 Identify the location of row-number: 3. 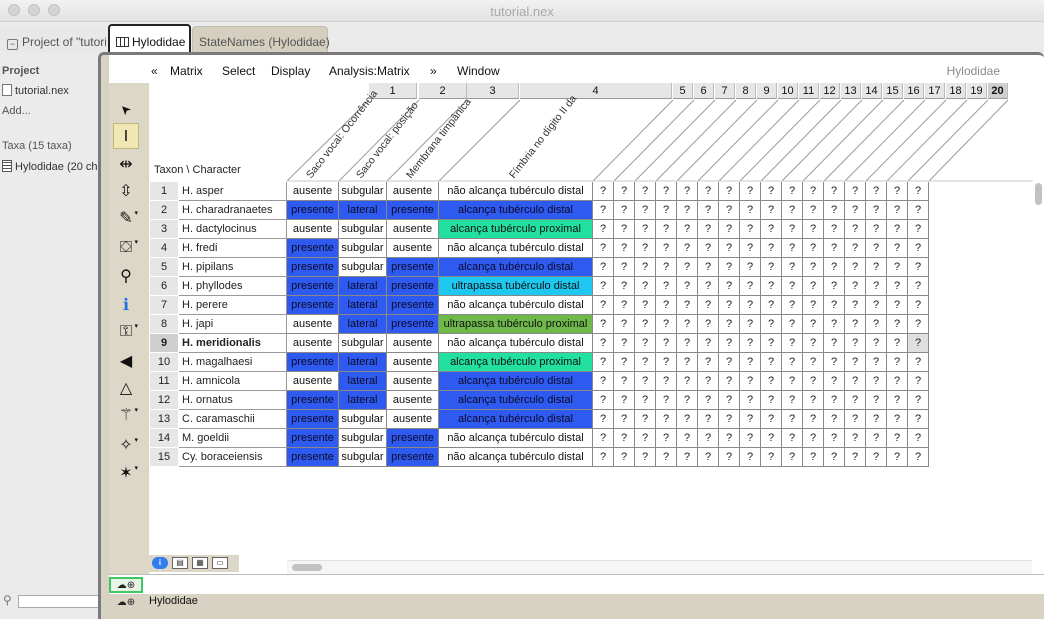
(164, 229).